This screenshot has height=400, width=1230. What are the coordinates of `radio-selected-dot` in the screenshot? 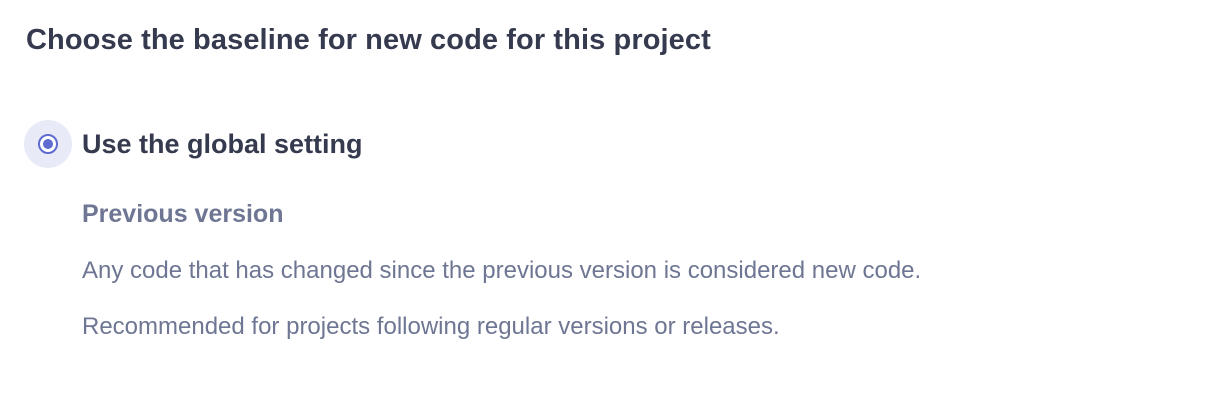 It's located at (48, 144).